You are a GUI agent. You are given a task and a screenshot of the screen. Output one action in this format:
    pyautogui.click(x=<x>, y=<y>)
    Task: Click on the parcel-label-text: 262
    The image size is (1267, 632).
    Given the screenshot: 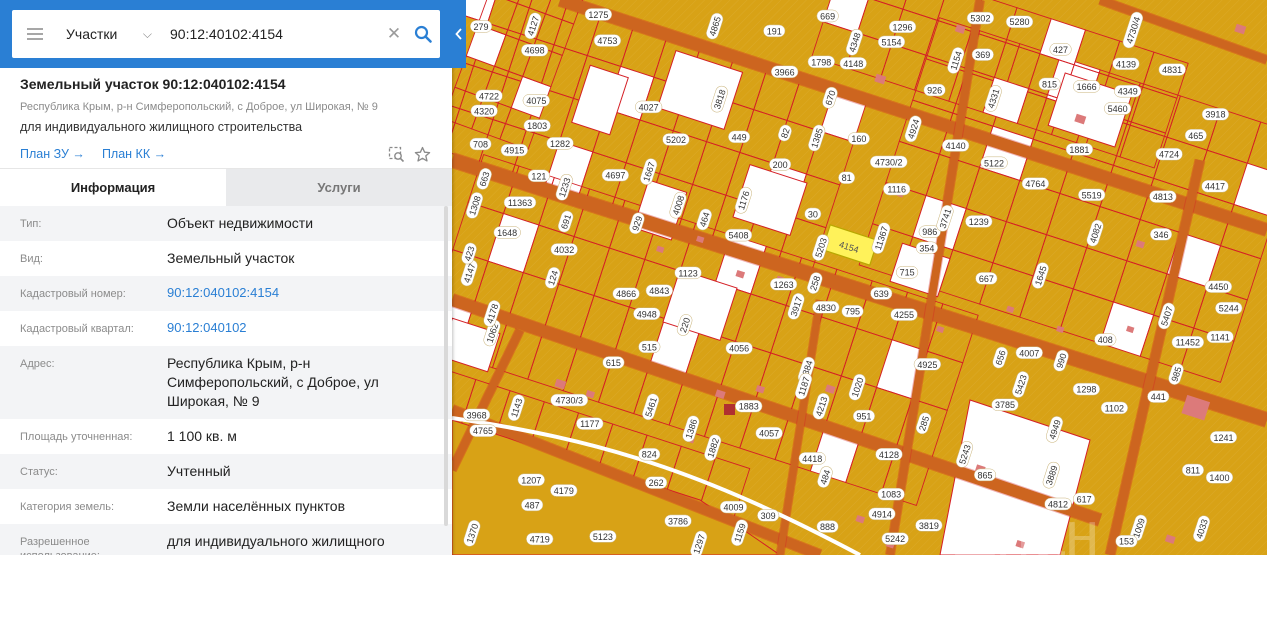 What is the action you would take?
    pyautogui.click(x=656, y=483)
    